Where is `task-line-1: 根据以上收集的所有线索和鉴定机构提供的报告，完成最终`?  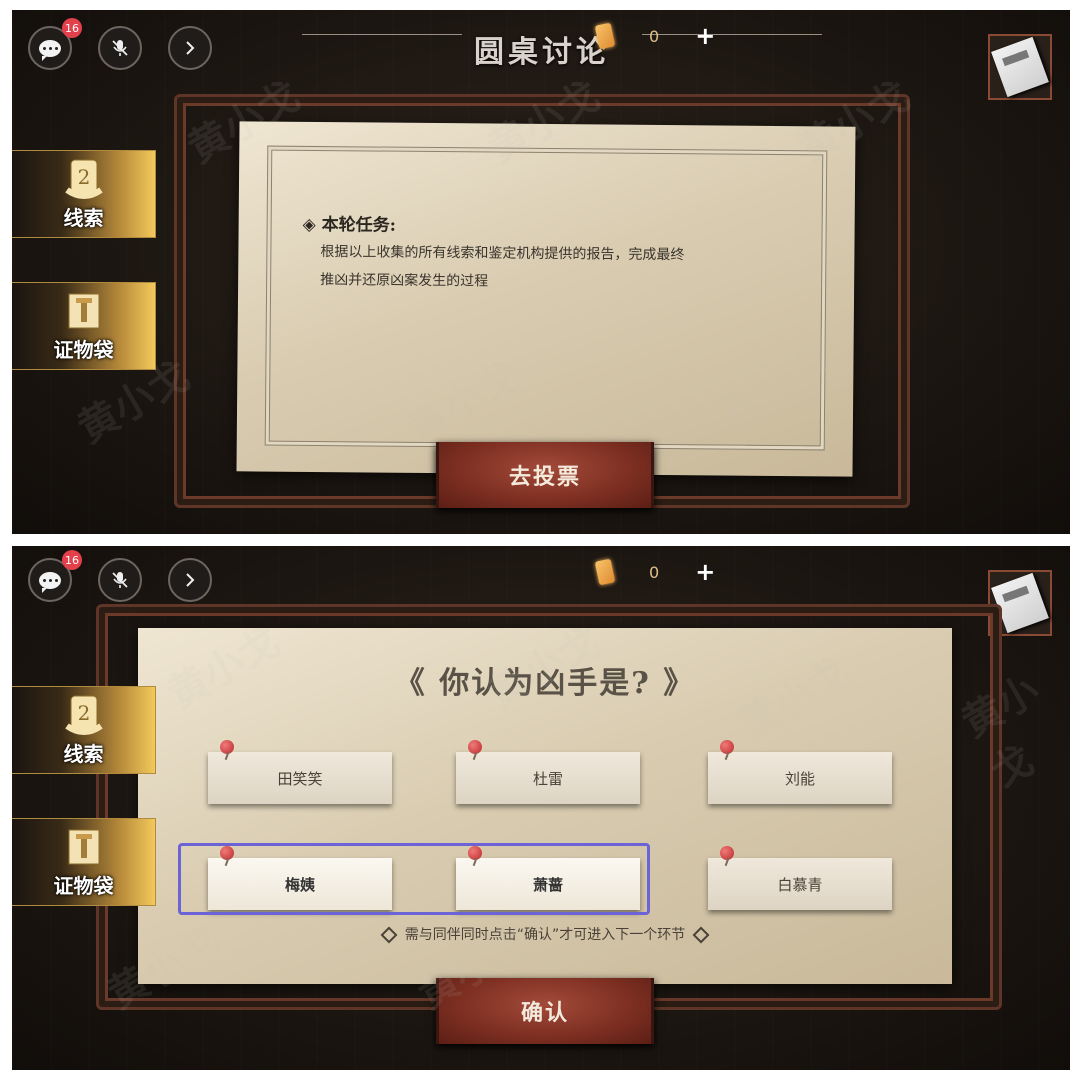 task-line-1: 根据以上收集的所有线索和鉴定机构提供的报告，完成最终 is located at coordinates (502, 254).